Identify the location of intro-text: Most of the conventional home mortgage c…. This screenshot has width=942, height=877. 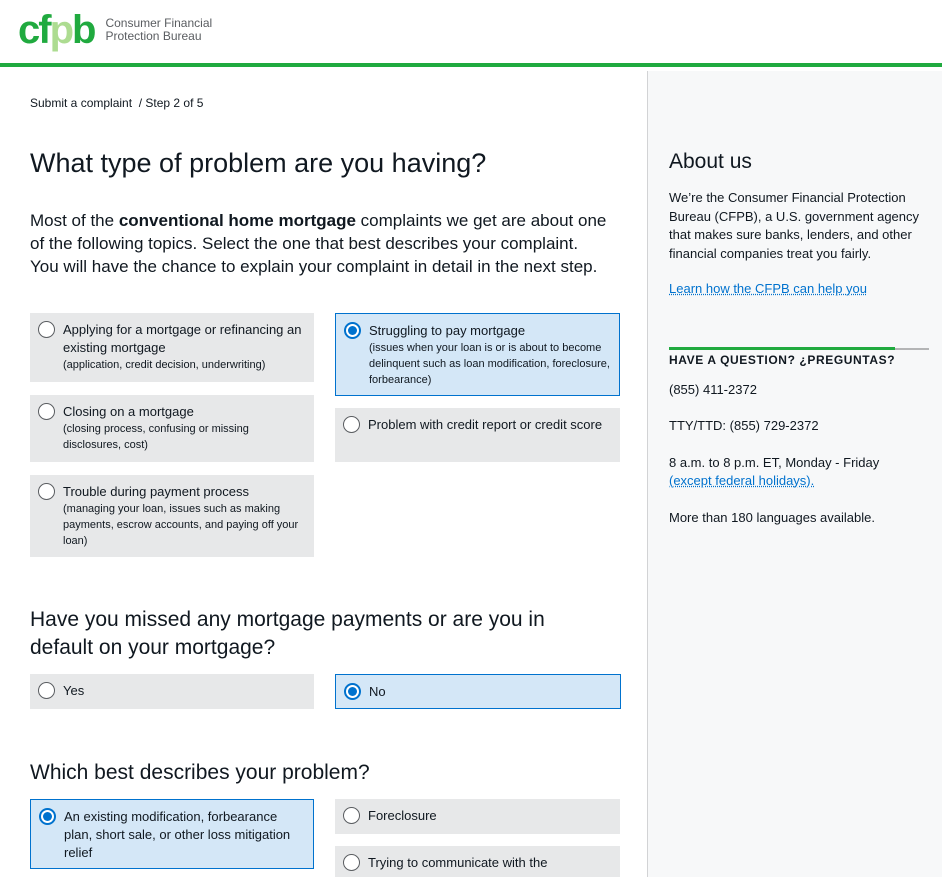
(318, 243).